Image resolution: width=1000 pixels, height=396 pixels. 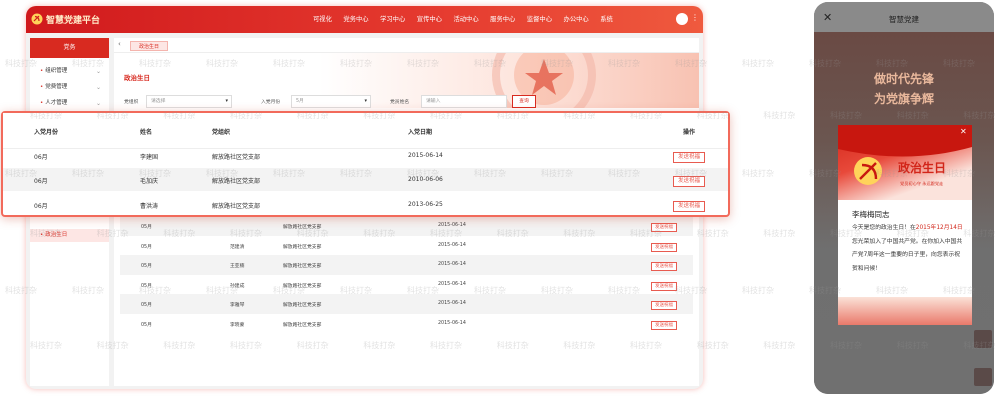 What do you see at coordinates (237, 286) in the screenshot?
I see `cell-name: 孙建成` at bounding box center [237, 286].